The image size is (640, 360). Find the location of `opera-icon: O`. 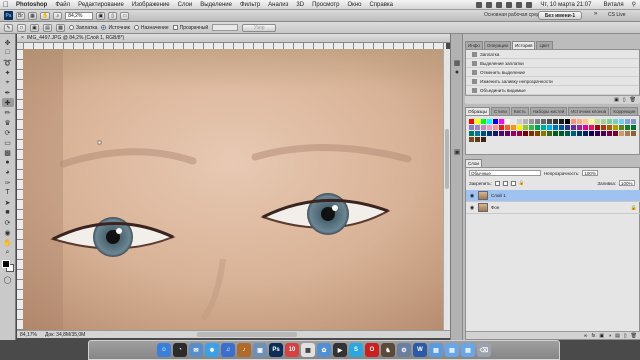

opera-icon: O is located at coordinates (372, 350).